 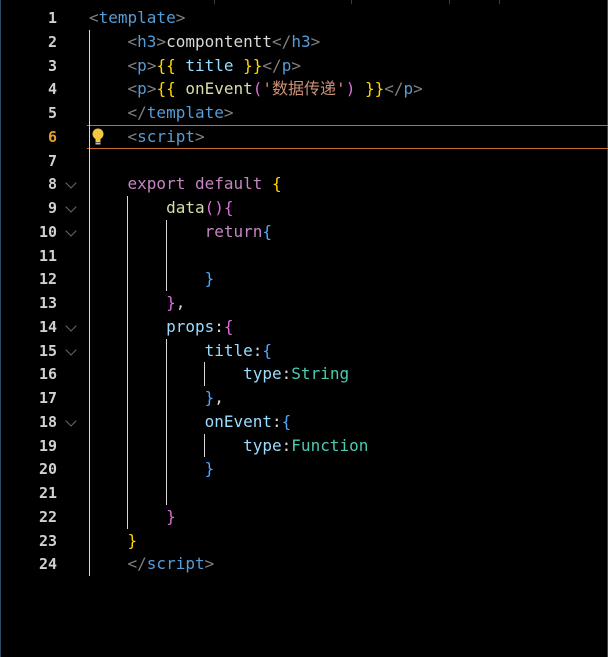 I want to click on line-number: 24, so click(x=29, y=564).